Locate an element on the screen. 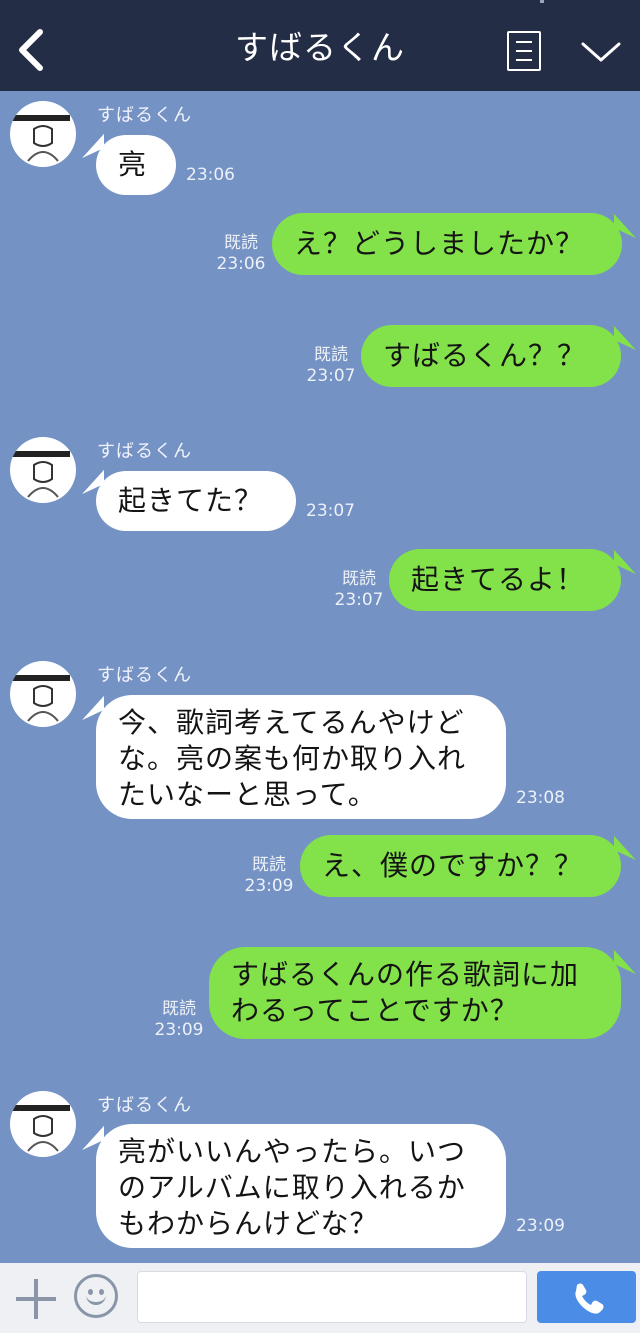  call-button is located at coordinates (586, 1297).